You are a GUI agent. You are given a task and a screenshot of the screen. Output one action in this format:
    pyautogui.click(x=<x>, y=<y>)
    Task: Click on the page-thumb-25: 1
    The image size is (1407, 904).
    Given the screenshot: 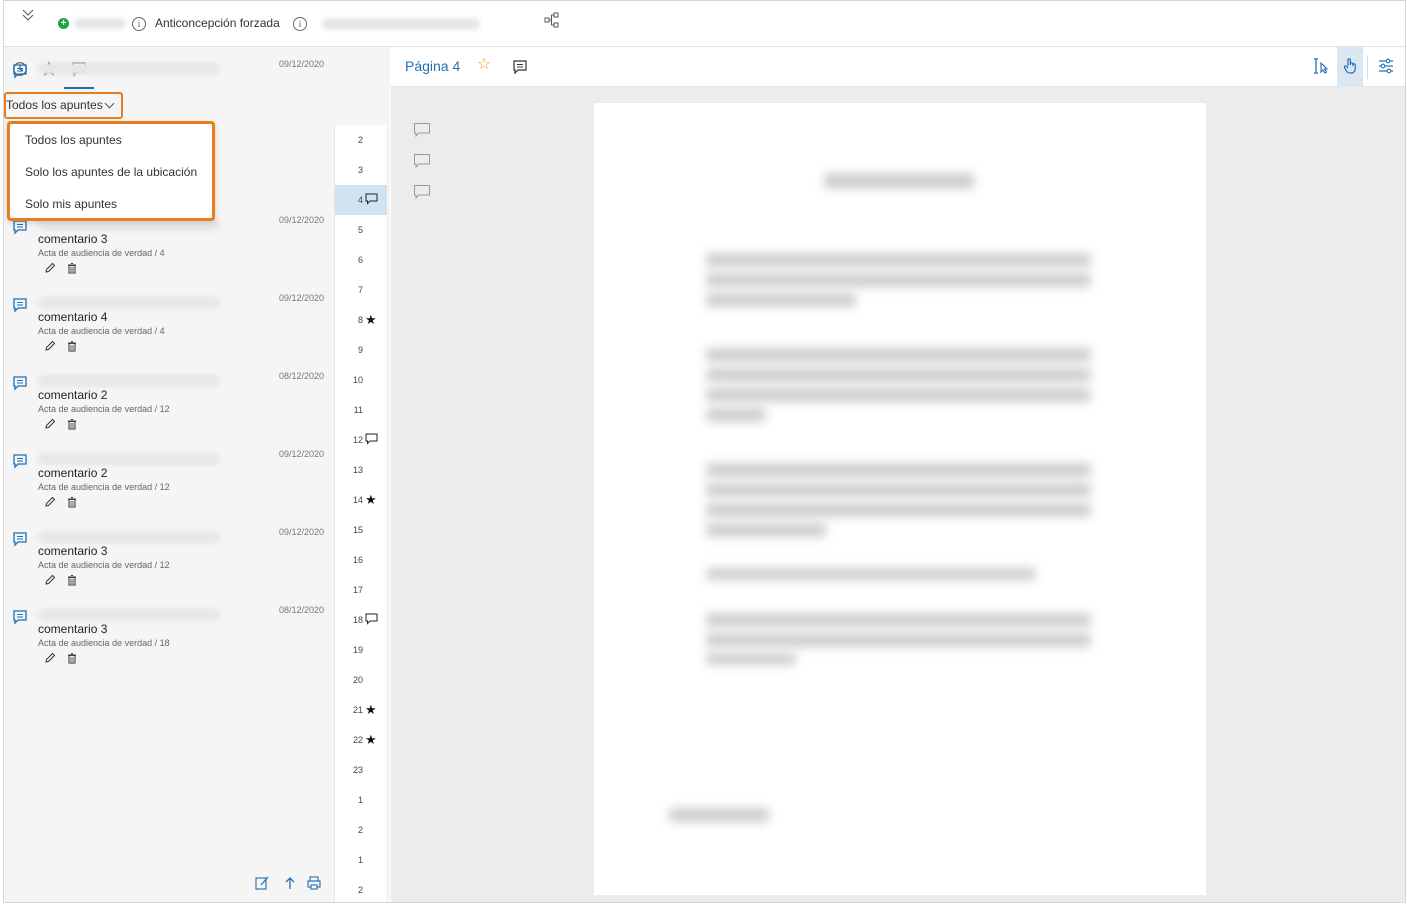 What is the action you would take?
    pyautogui.click(x=361, y=860)
    